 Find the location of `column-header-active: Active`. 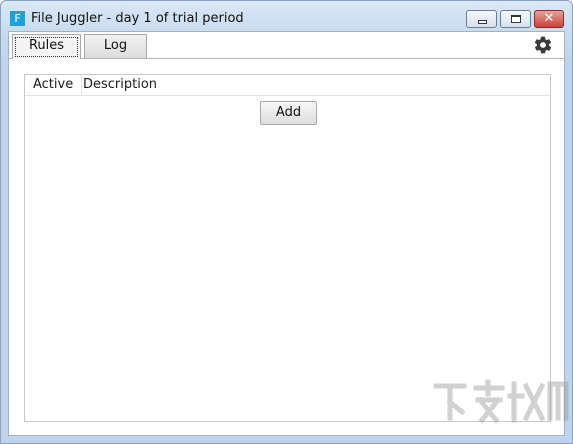

column-header-active: Active is located at coordinates (53, 85).